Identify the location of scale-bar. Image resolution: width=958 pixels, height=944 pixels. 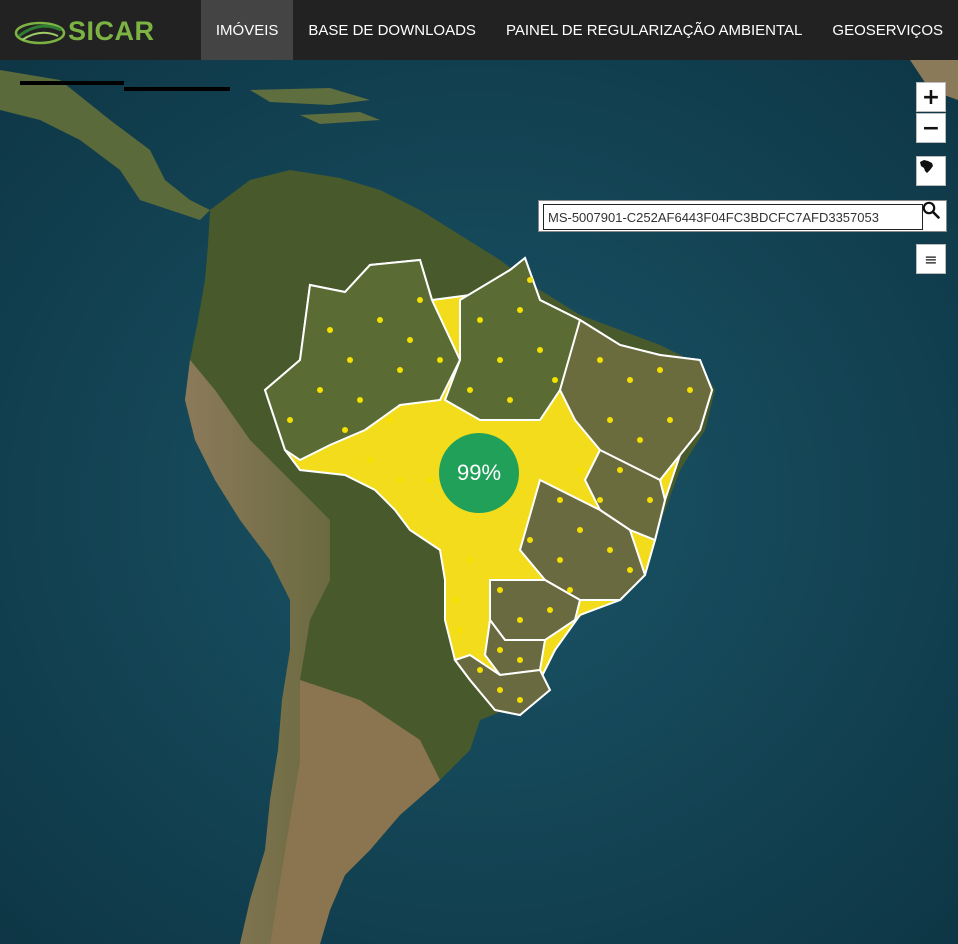
(125, 86).